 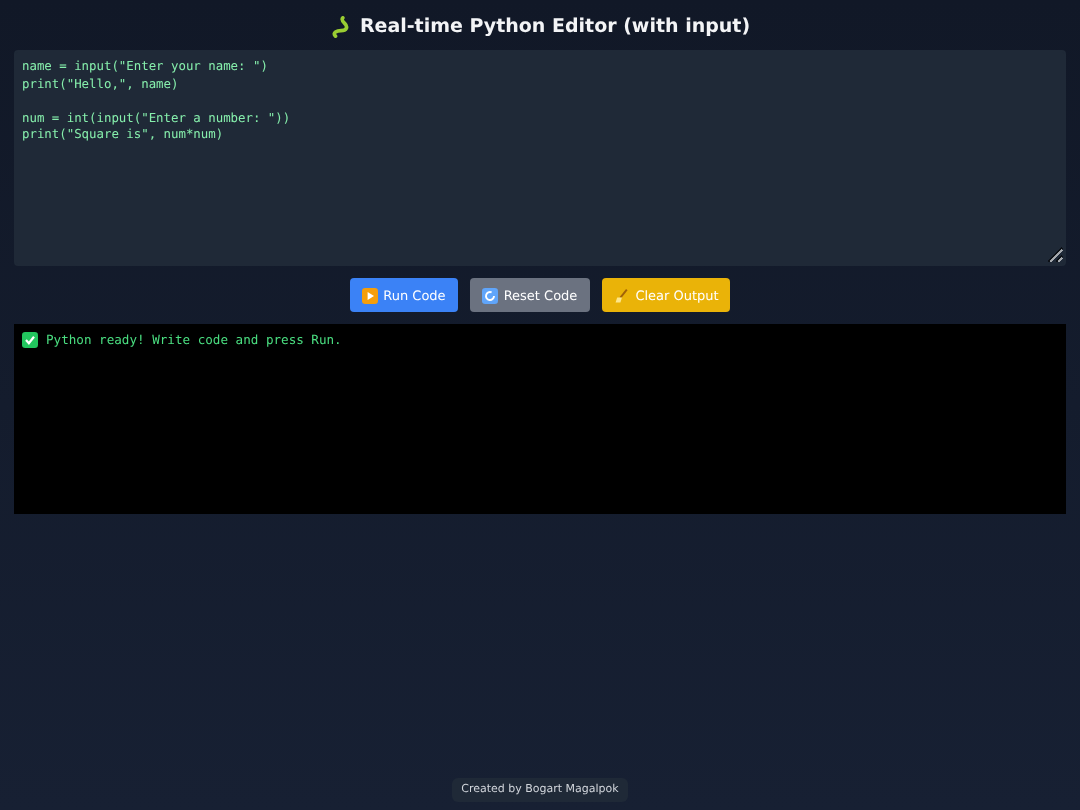 I want to click on refresh-icon, so click(x=489, y=295).